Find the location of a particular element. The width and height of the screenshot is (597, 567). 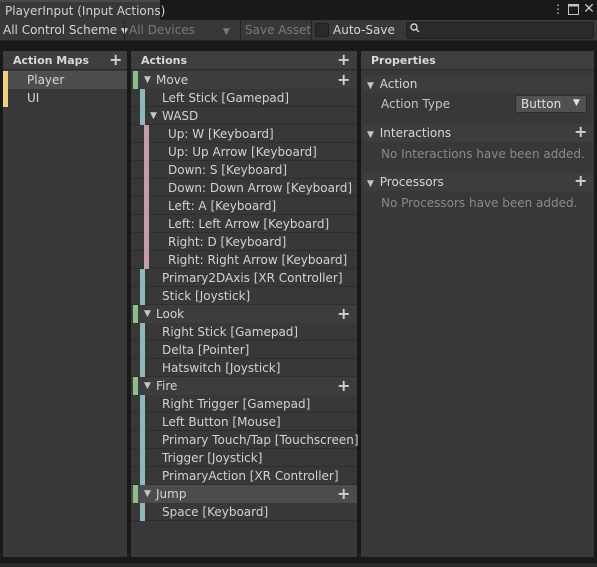

binding-row: Left Button [Mouse] is located at coordinates (244, 422).